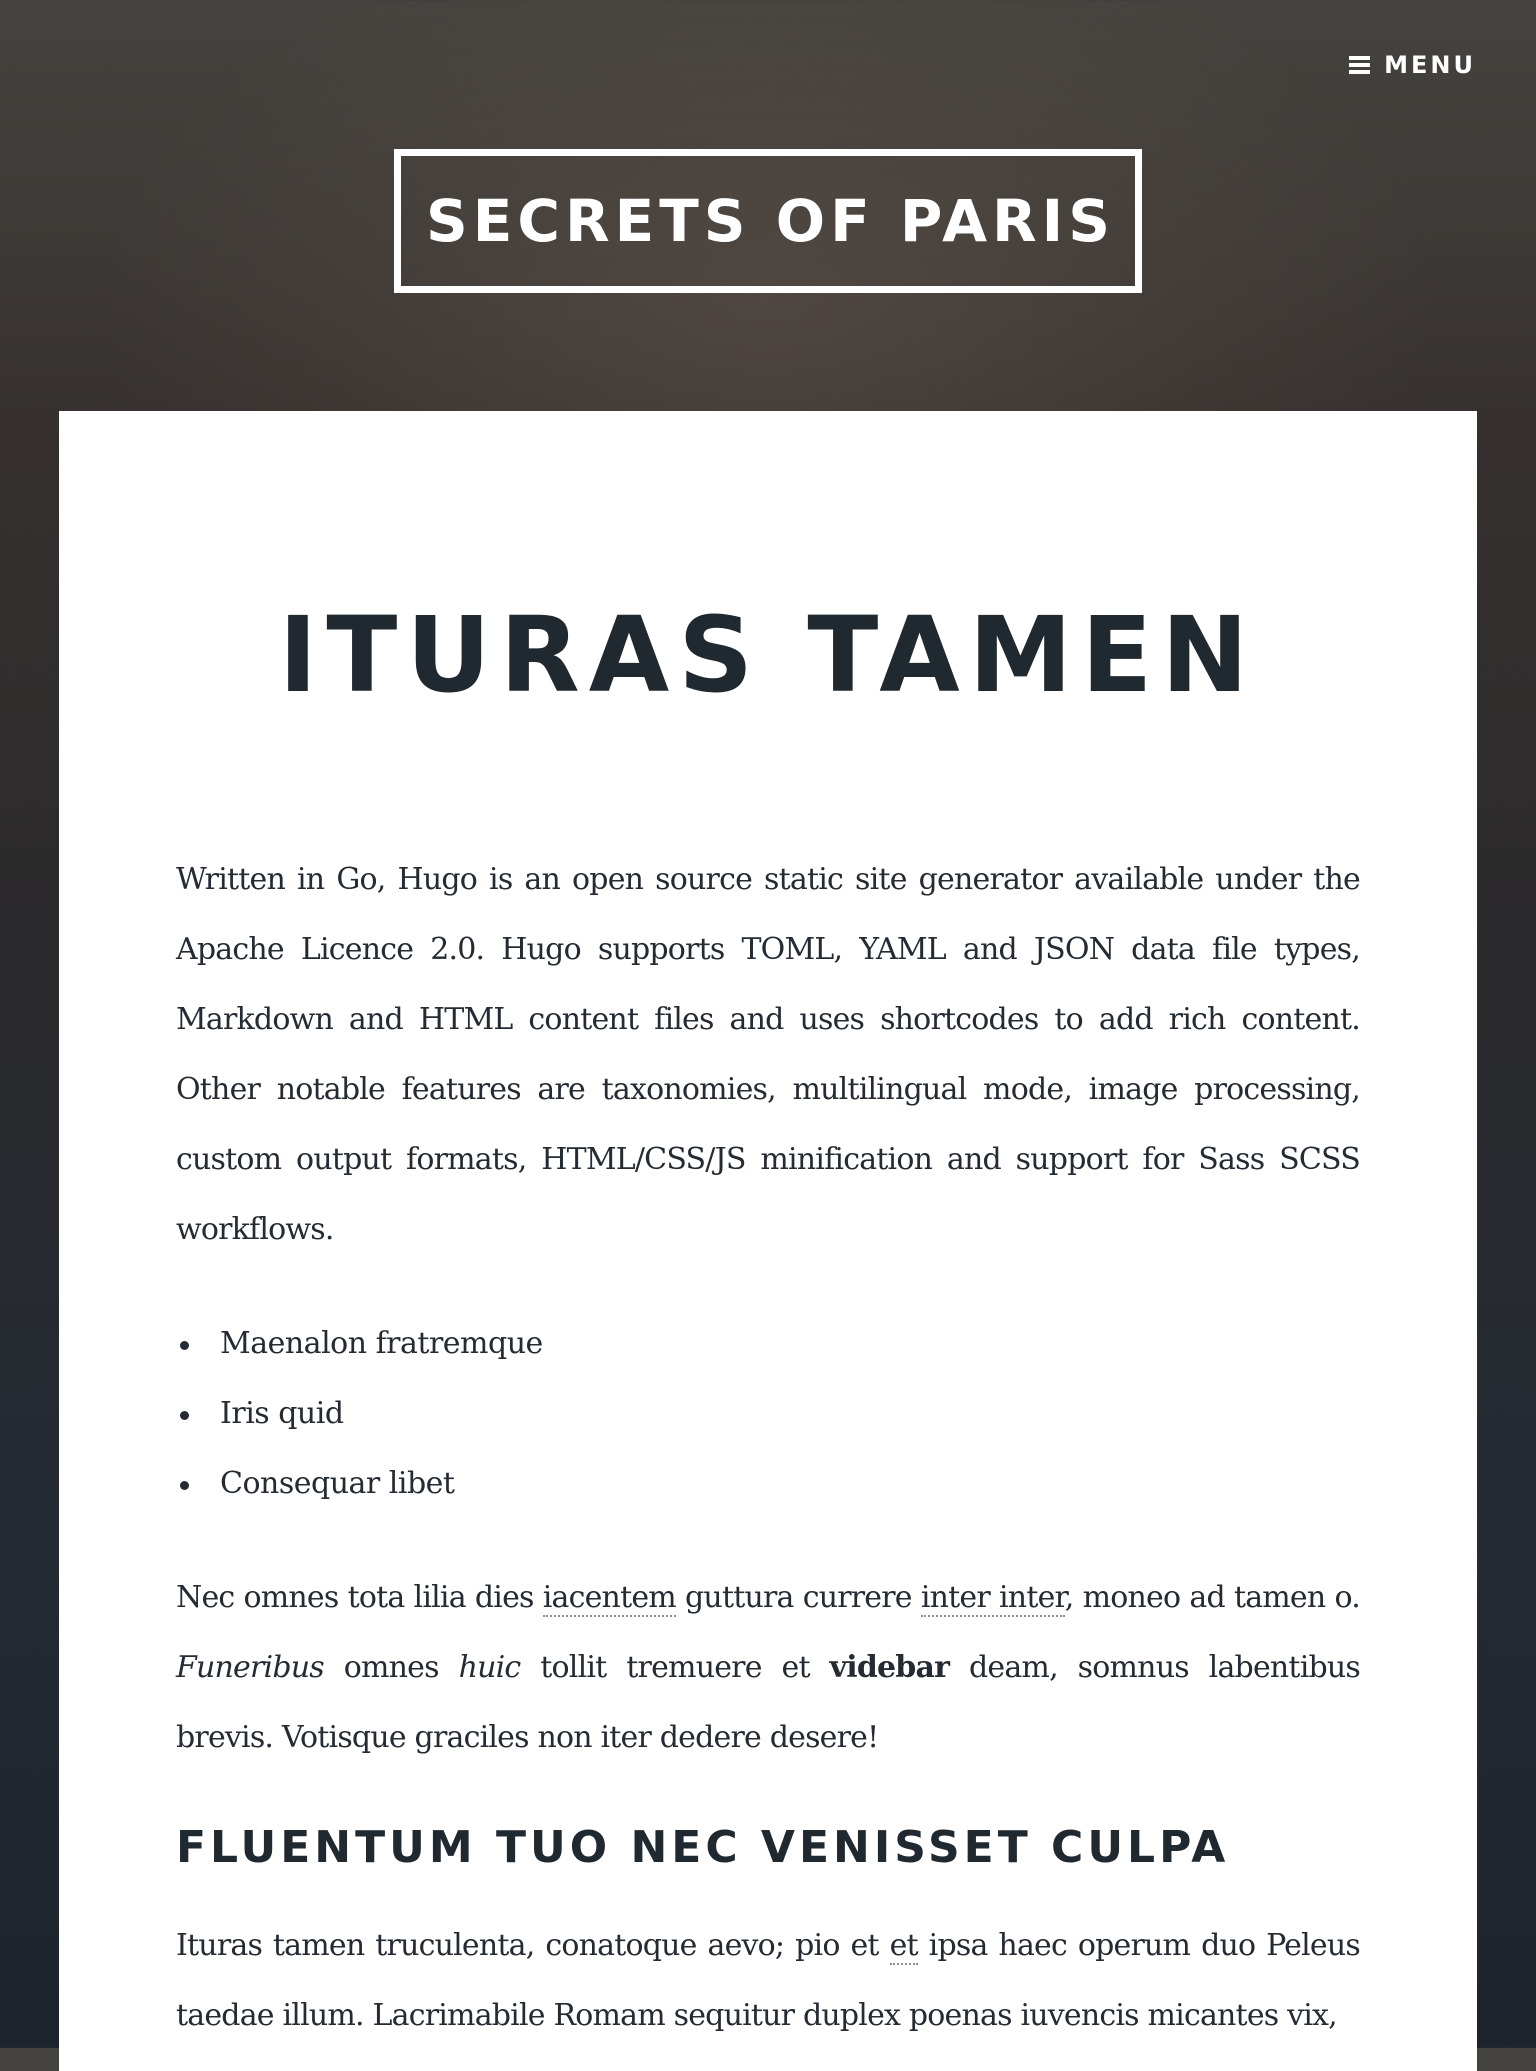 The height and width of the screenshot is (2071, 1536). What do you see at coordinates (798, 1597) in the screenshot?
I see `paragraph-text: guttura currere` at bounding box center [798, 1597].